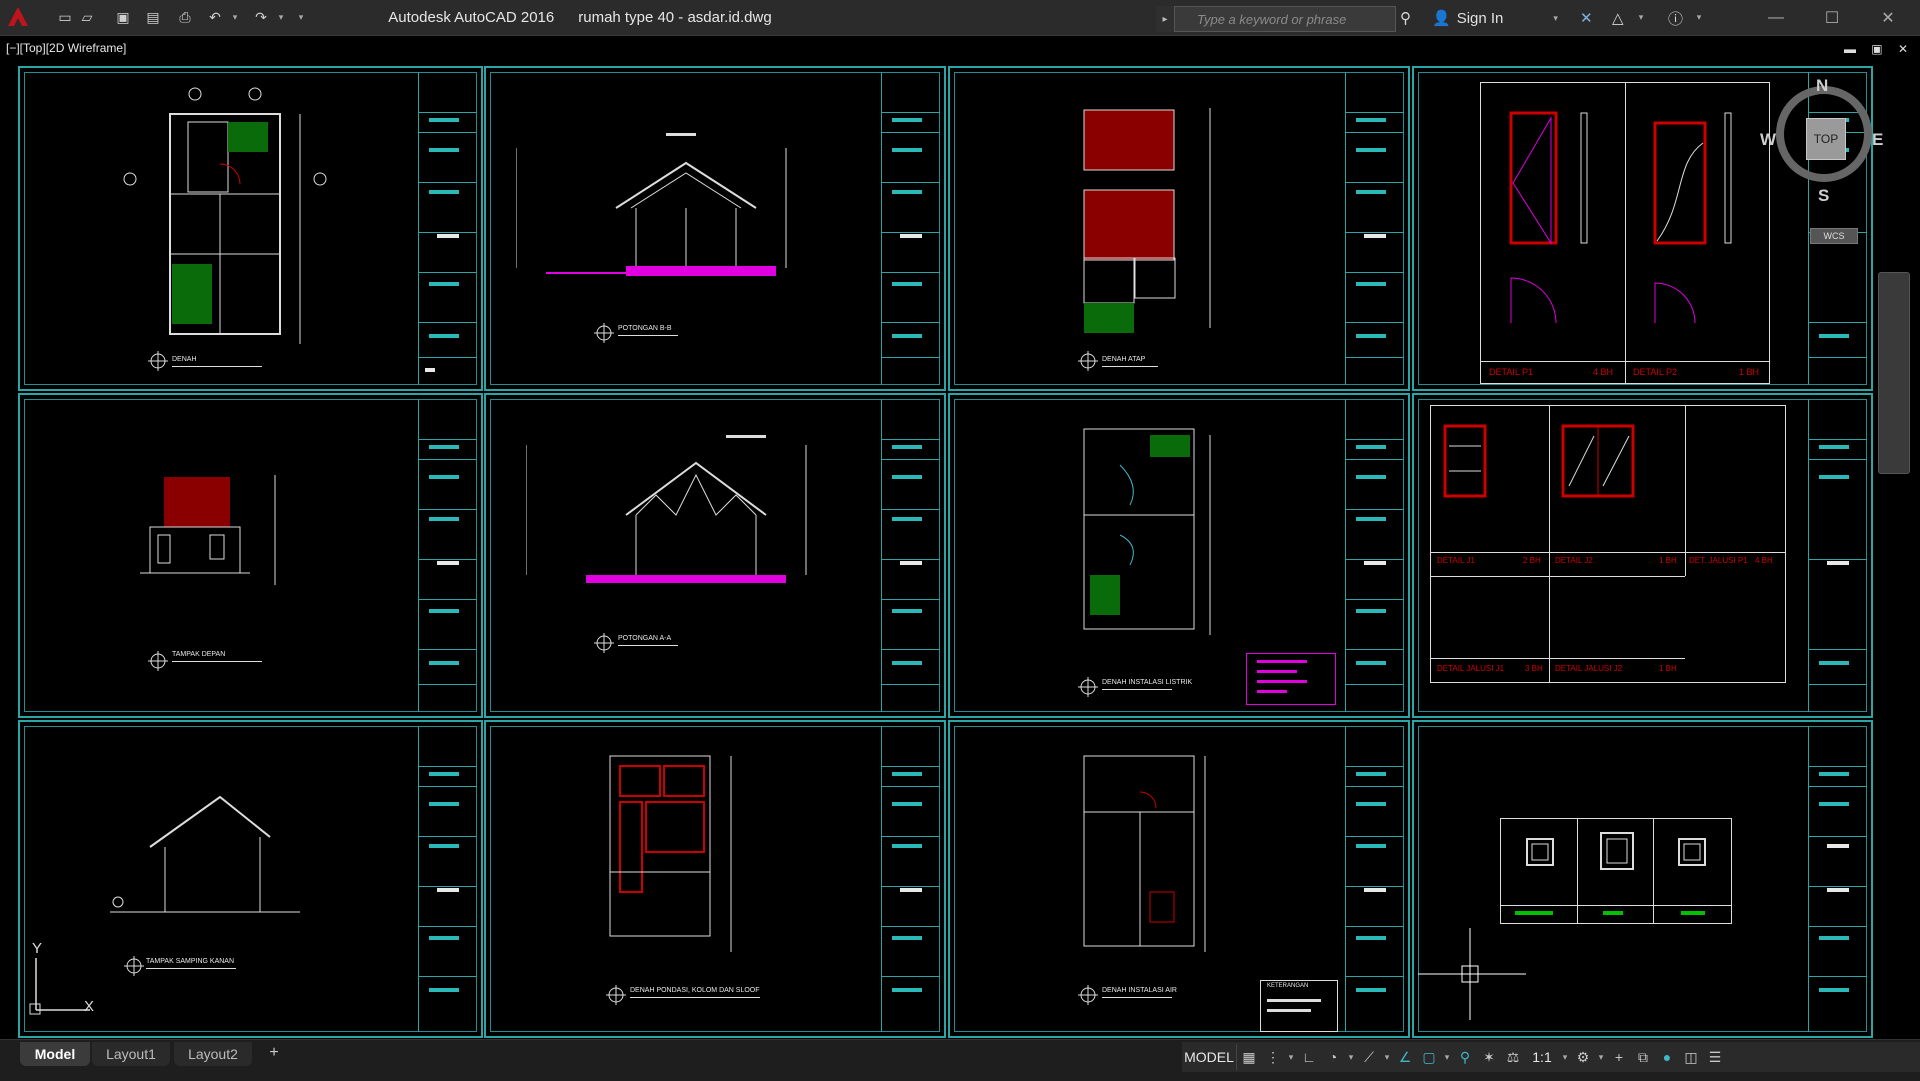 The height and width of the screenshot is (1081, 1920). I want to click on column-detail-frame, so click(1616, 871).